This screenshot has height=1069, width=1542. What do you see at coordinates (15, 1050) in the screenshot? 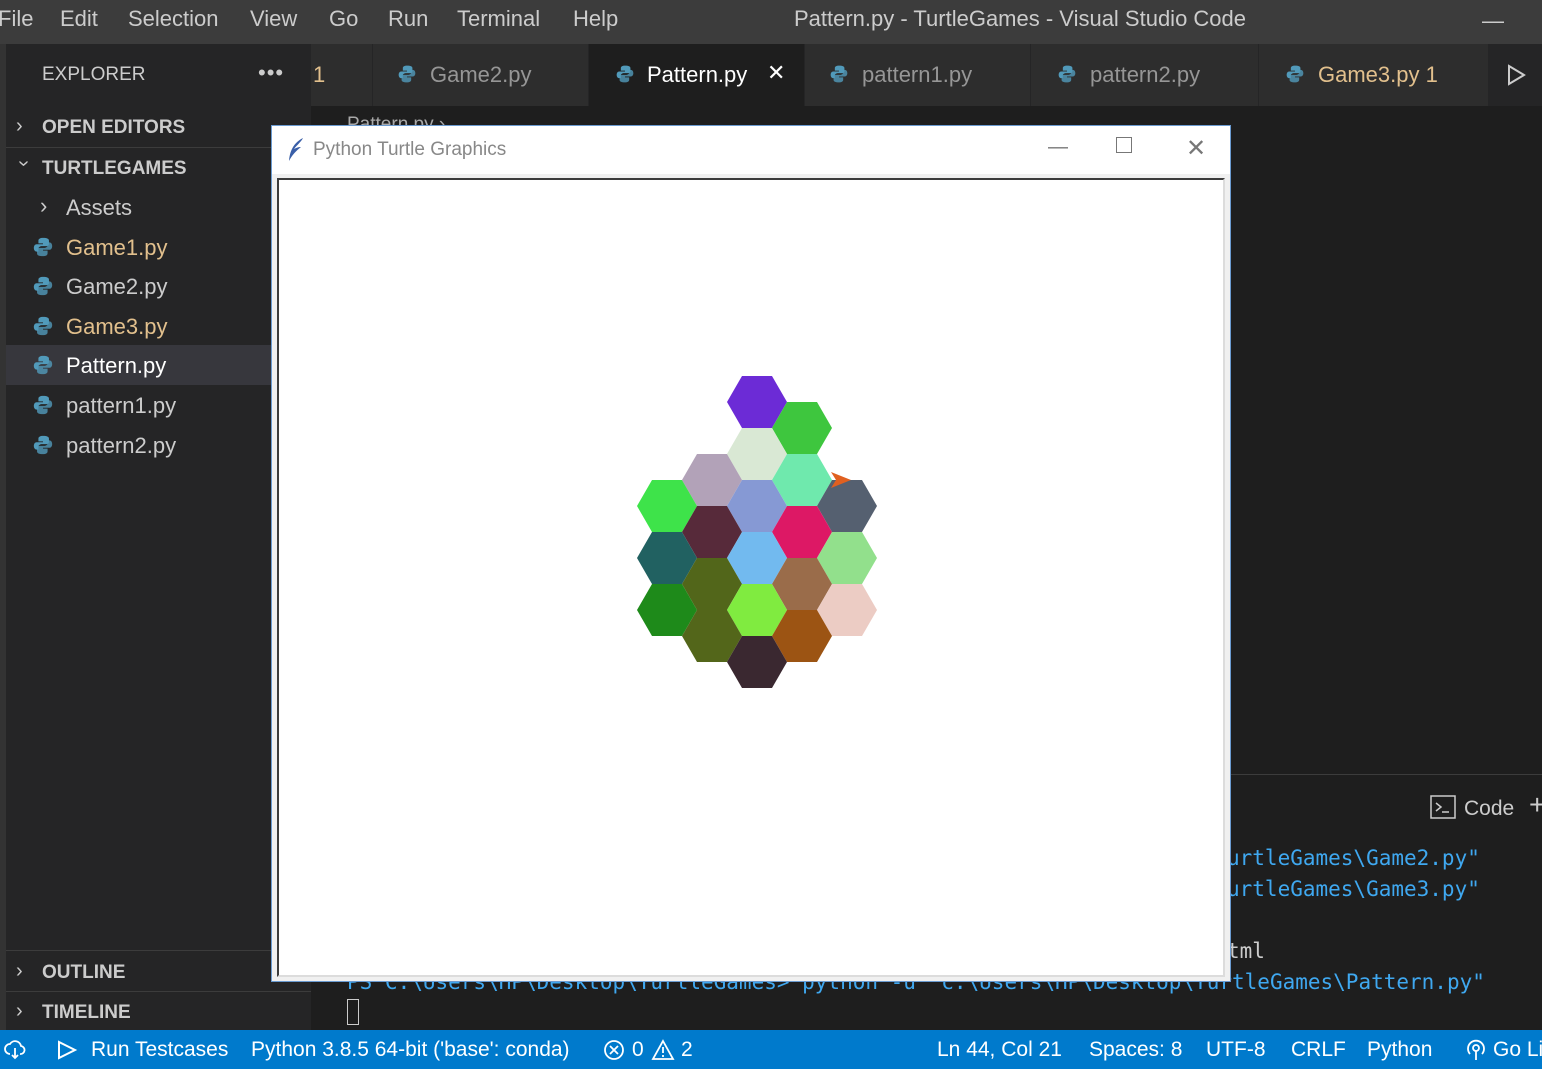
I see `remote-icon` at bounding box center [15, 1050].